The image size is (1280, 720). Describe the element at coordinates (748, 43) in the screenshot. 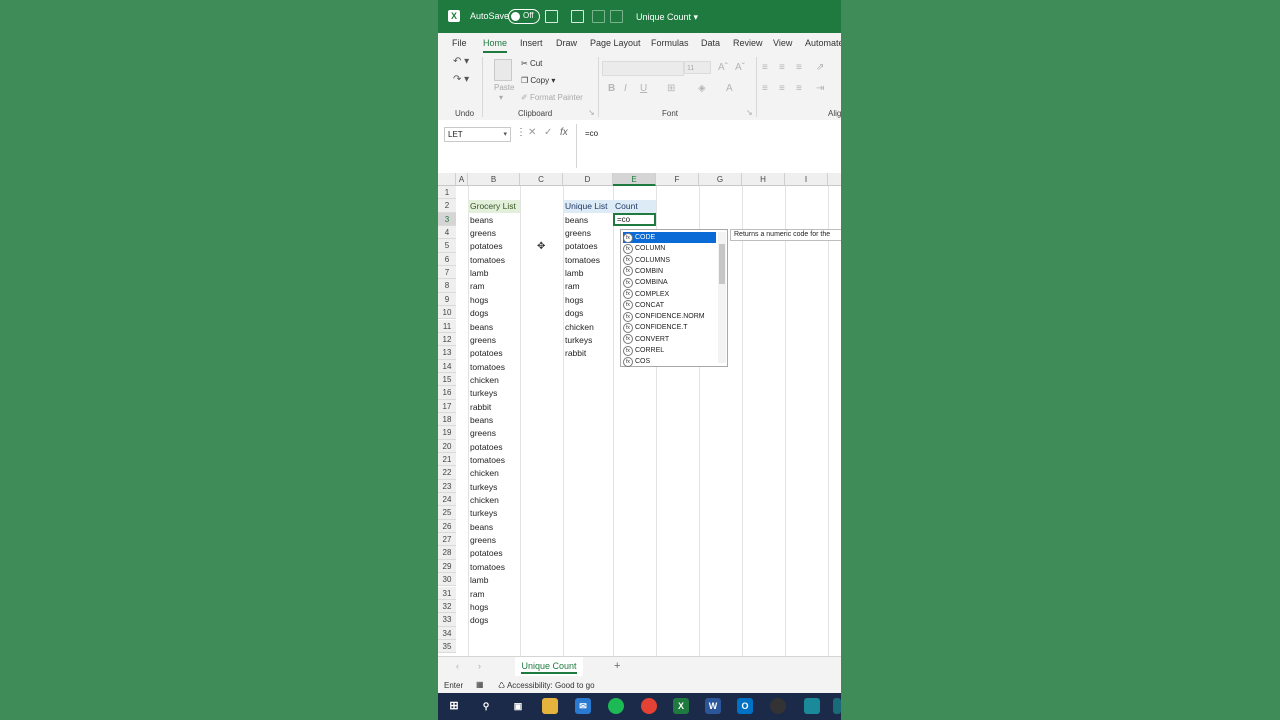

I see `tab-review: Review` at that location.